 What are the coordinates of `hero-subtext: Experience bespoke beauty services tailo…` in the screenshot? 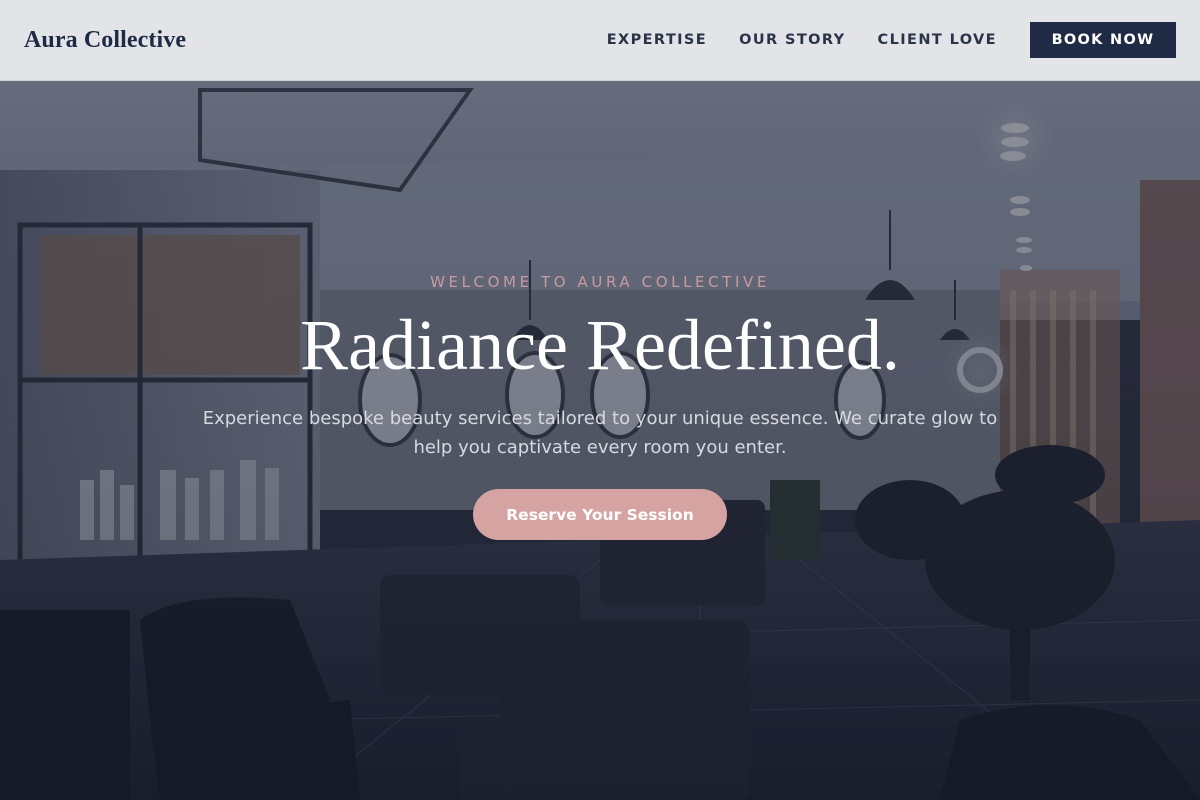 It's located at (600, 433).